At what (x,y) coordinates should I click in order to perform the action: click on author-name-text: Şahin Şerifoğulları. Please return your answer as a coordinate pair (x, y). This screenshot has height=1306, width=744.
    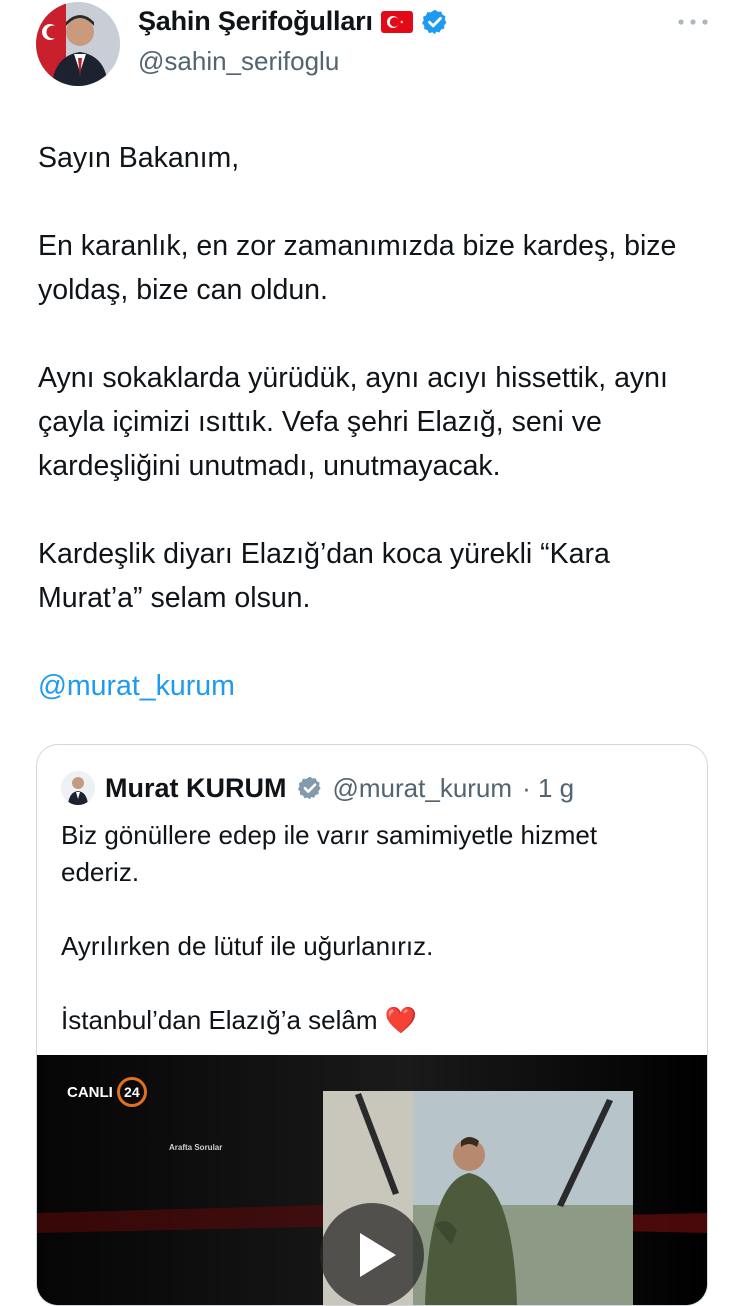
    Looking at the image, I should click on (255, 21).